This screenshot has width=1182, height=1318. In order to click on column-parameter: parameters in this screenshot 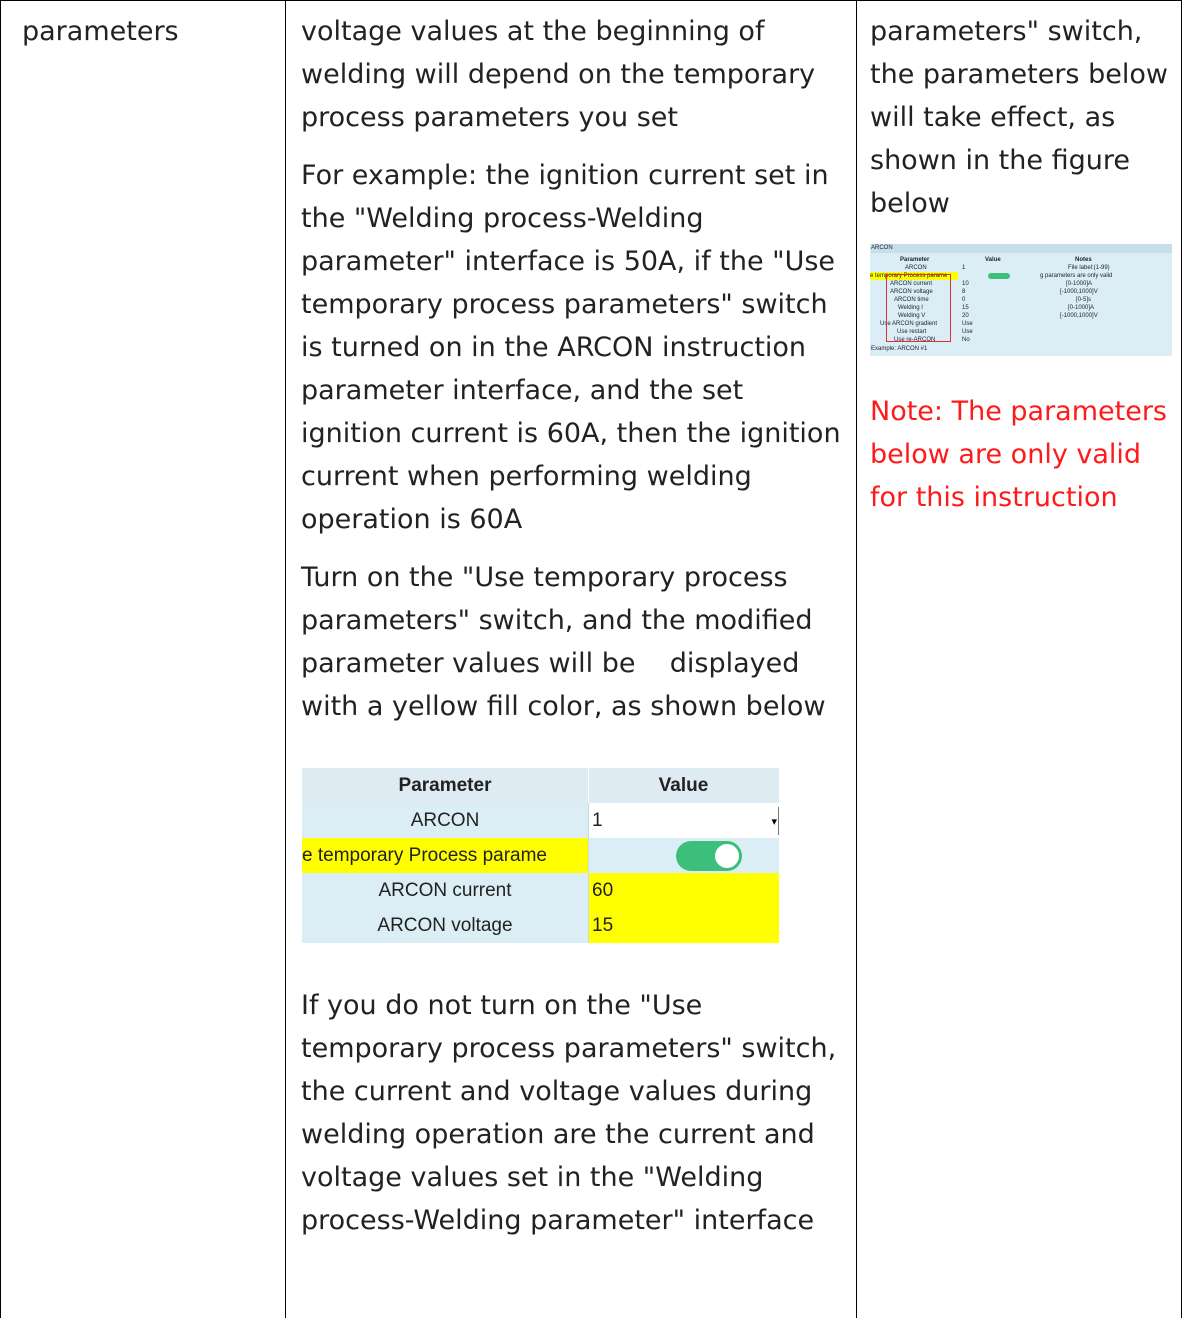, I will do `click(149, 31)`.